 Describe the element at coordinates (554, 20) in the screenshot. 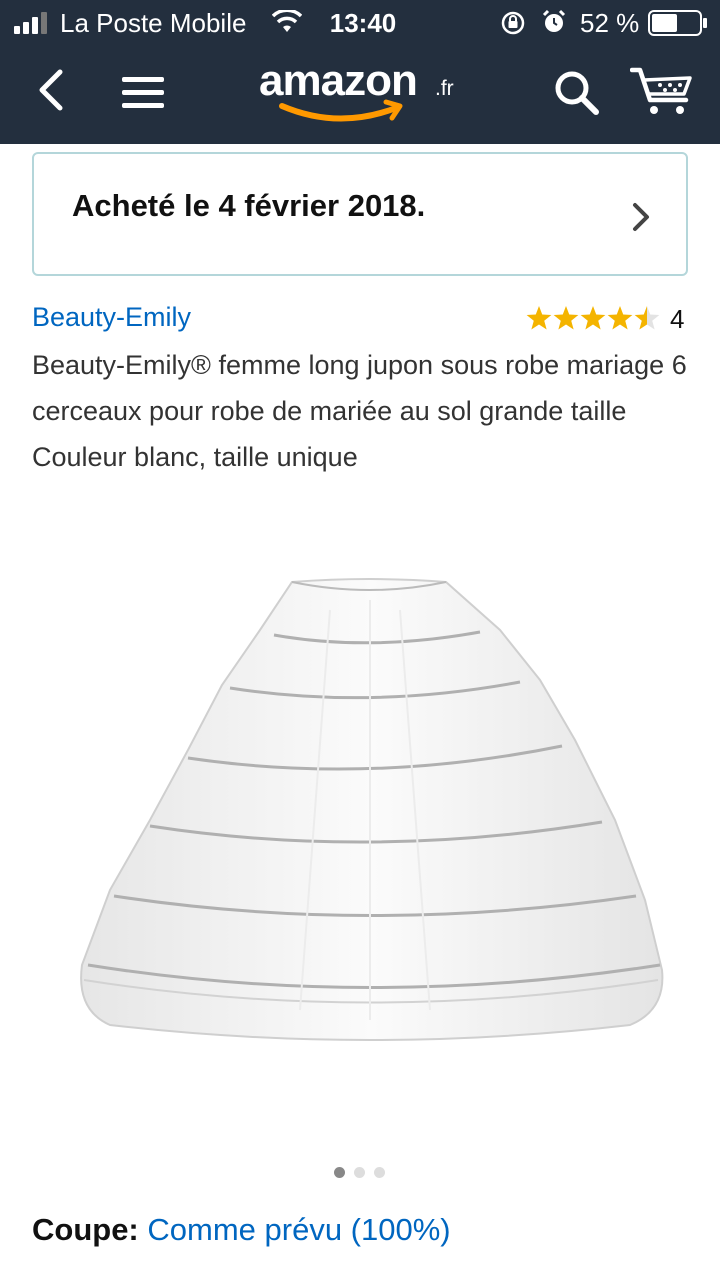

I see `alarm-icon` at that location.